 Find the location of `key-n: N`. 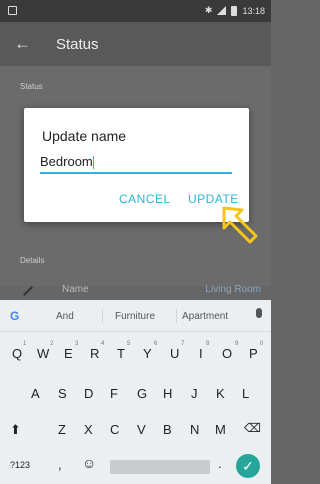

key-n: N is located at coordinates (194, 429).